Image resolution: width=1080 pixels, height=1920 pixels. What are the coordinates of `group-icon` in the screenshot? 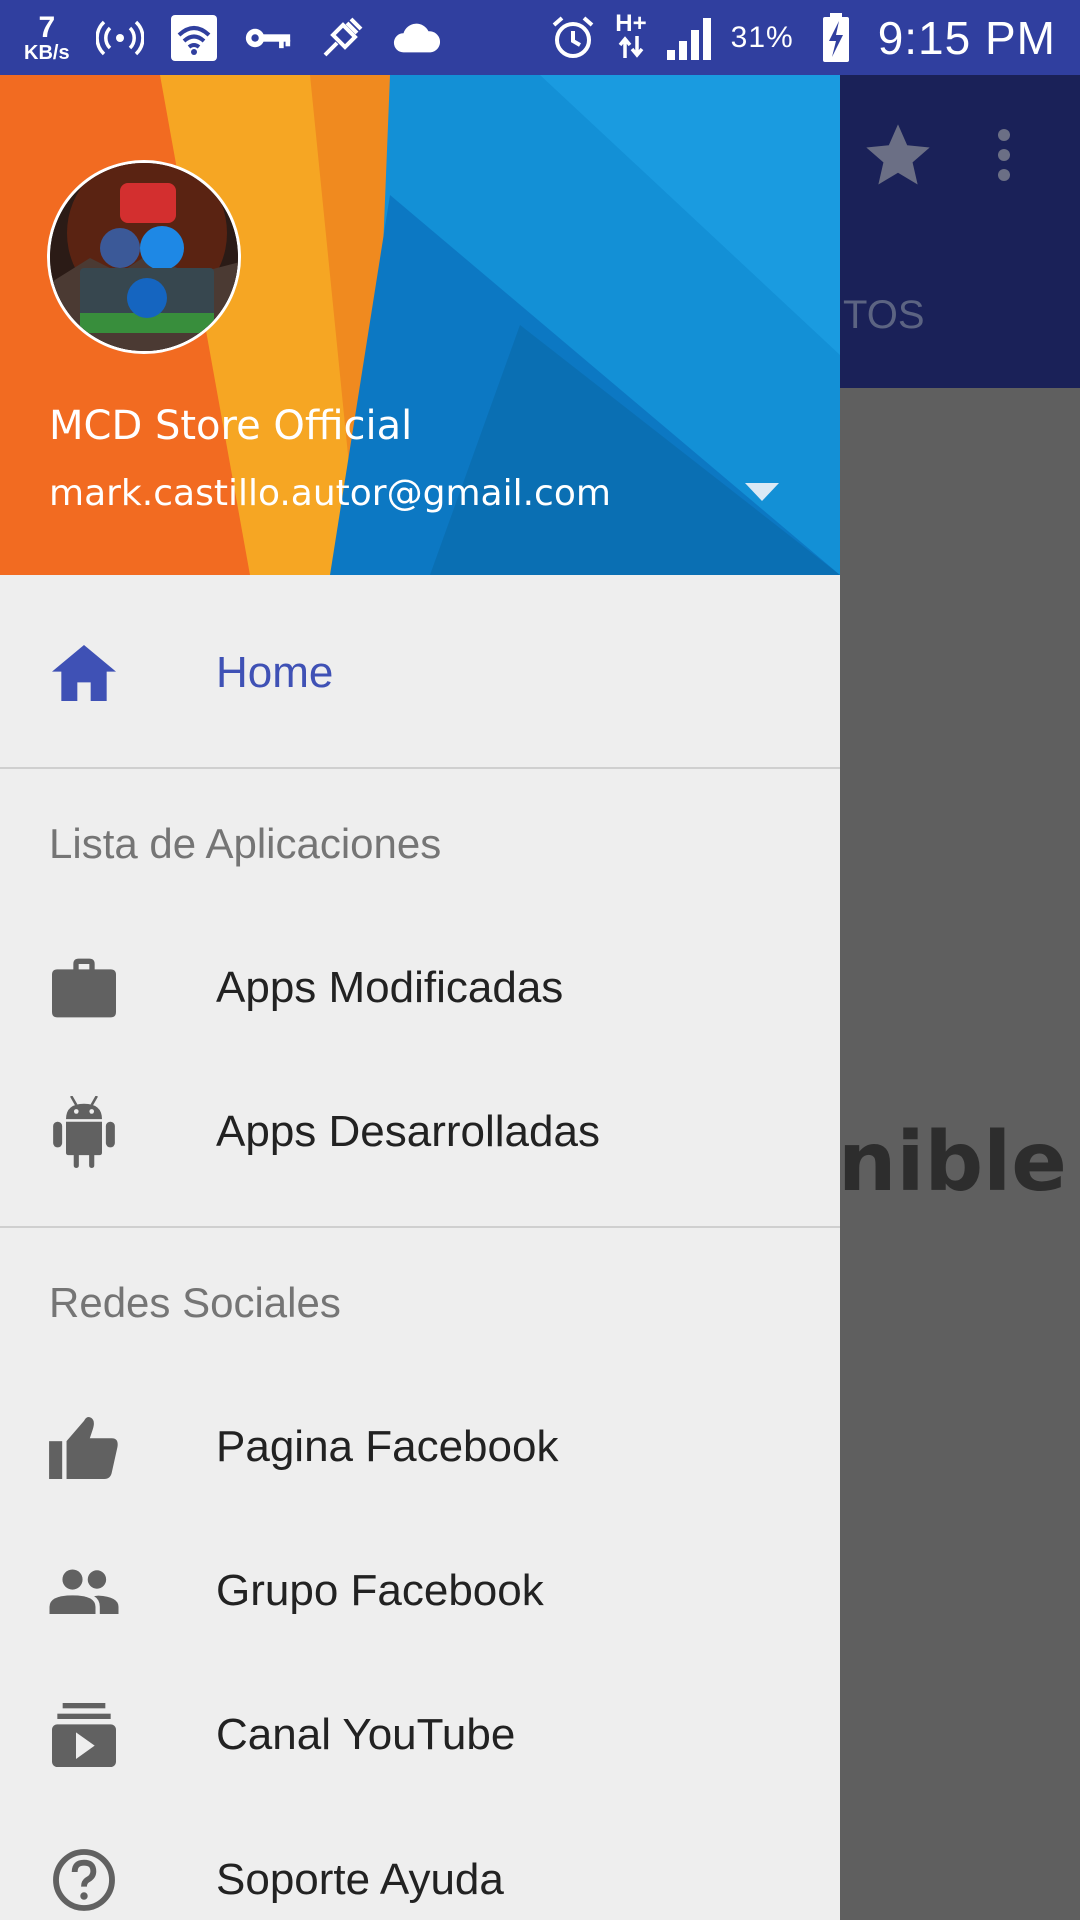 It's located at (84, 1591).